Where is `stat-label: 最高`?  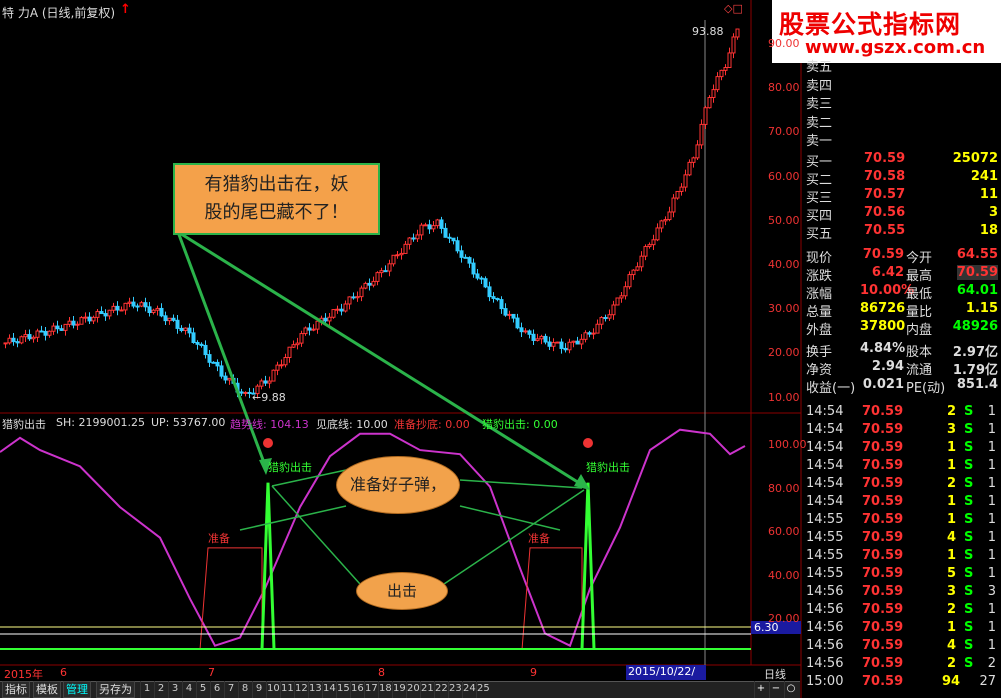 stat-label: 最高 is located at coordinates (919, 276).